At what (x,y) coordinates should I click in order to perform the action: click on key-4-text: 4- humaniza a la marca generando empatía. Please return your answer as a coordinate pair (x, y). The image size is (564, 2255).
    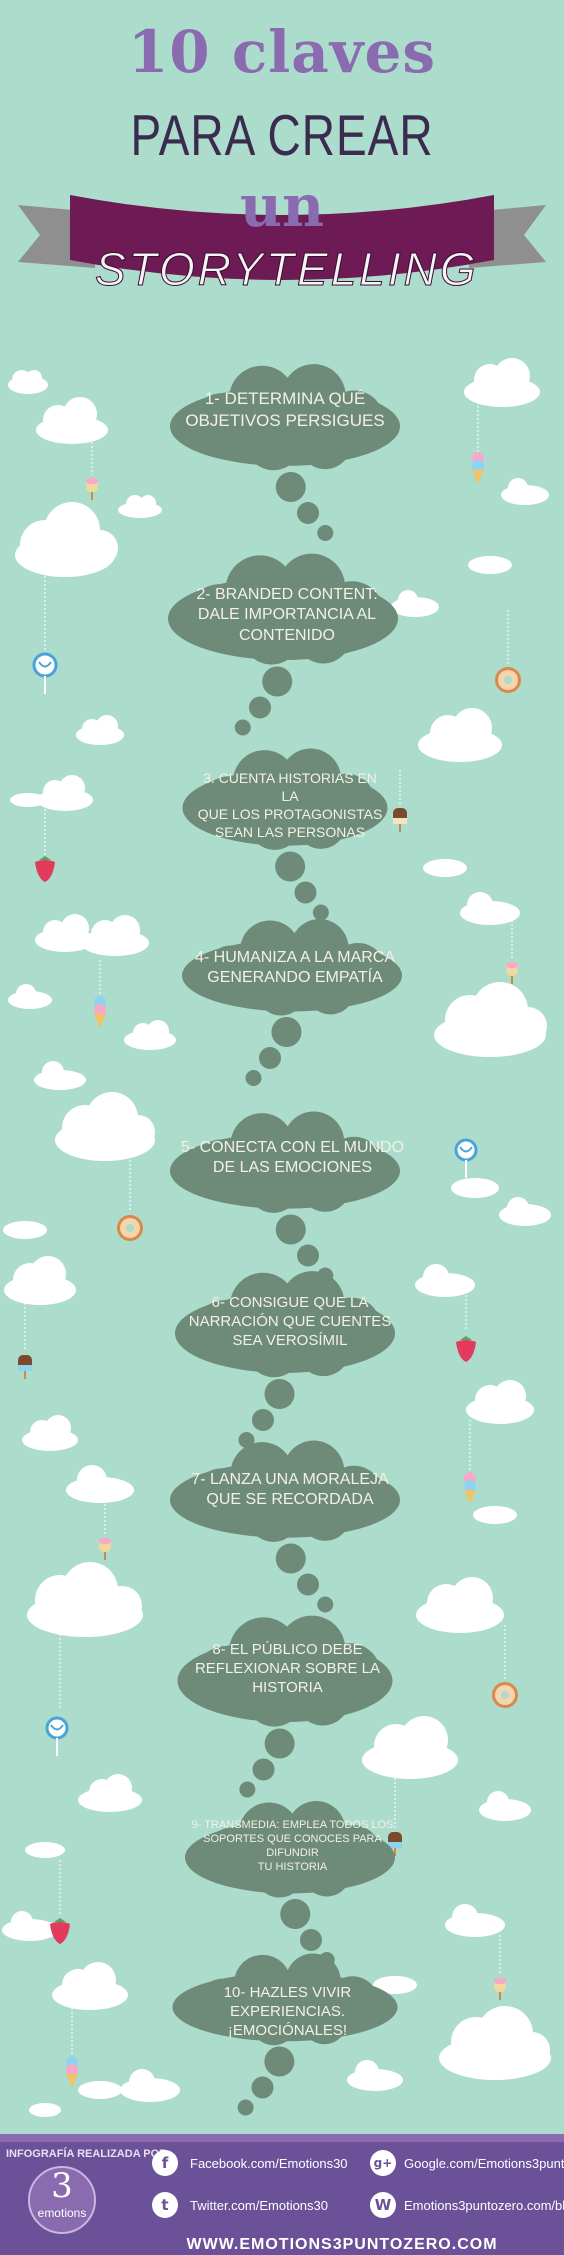
    Looking at the image, I should click on (295, 968).